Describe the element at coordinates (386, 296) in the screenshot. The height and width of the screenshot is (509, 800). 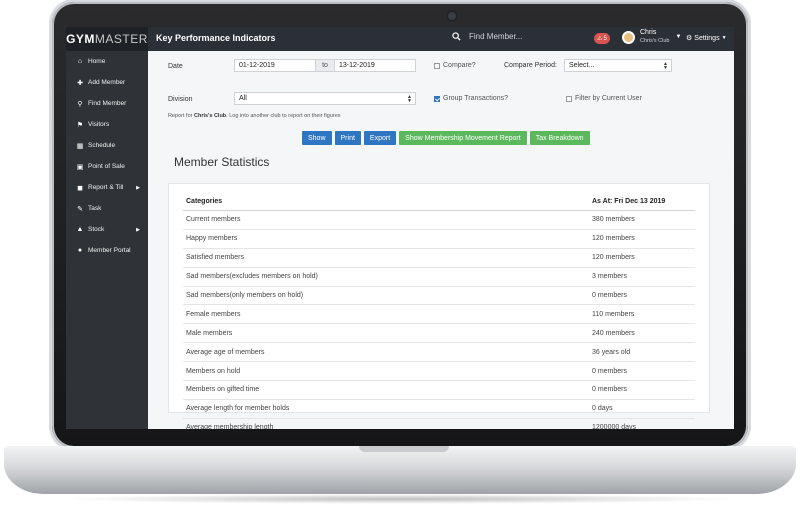
I see `row-category: Sad members(only members on hold)` at that location.